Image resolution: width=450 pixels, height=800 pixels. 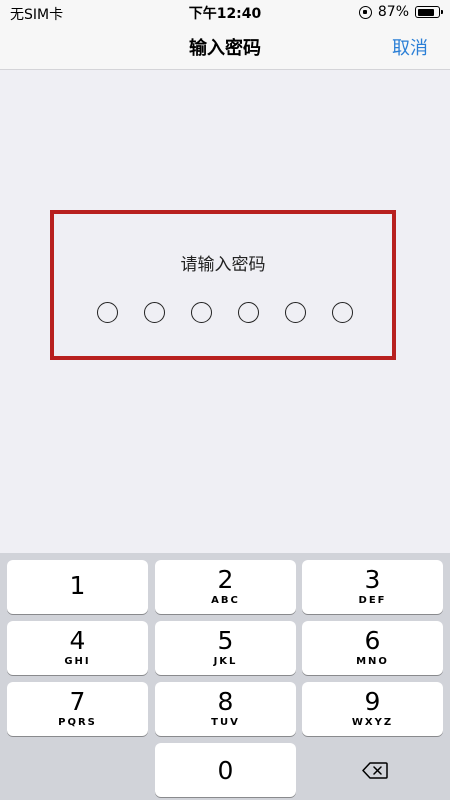 I want to click on nav-bar: 输入密码 取消, so click(x=225, y=47).